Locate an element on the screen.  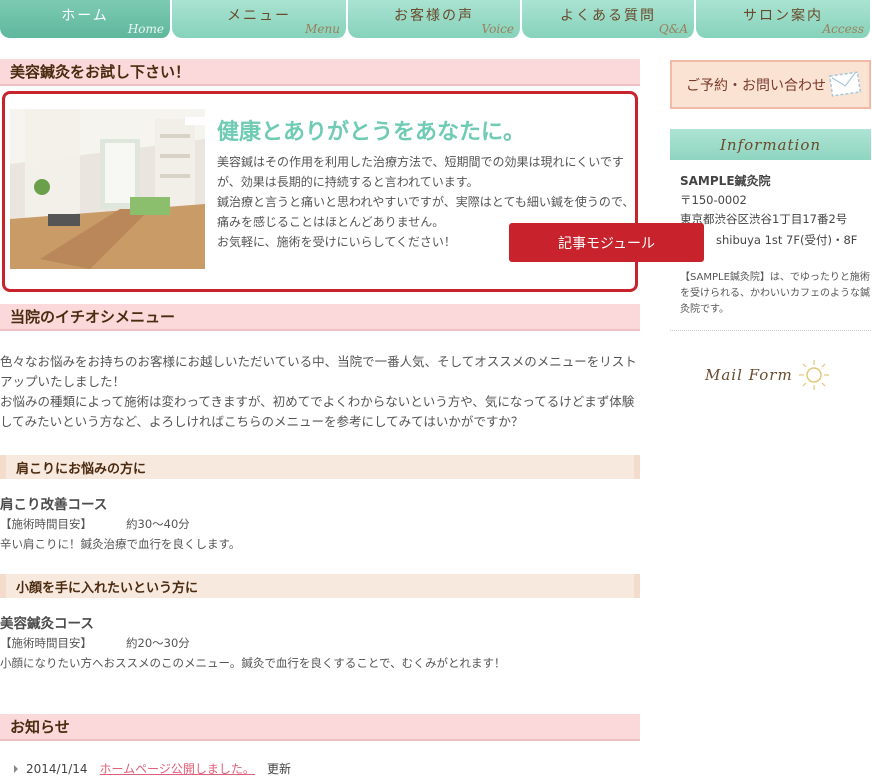
nav-home: ホーム Home is located at coordinates (86, 19).